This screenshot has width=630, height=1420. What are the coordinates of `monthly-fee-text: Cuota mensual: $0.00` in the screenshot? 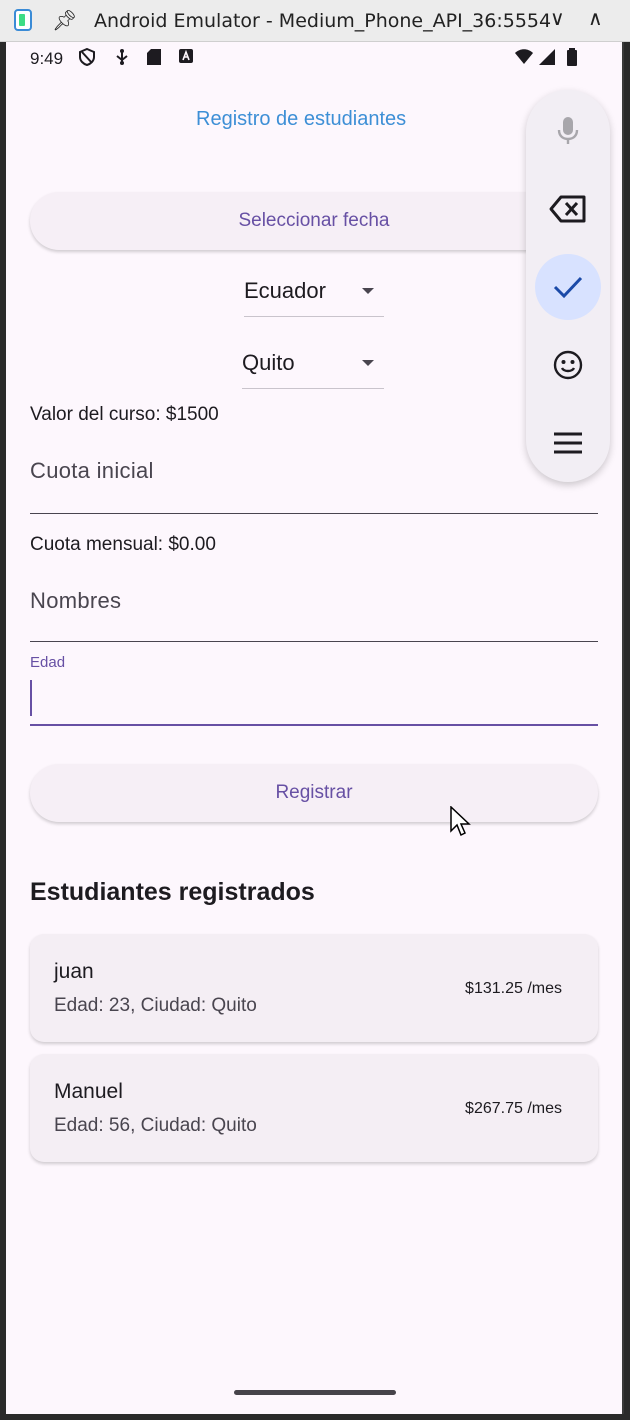 It's located at (123, 544).